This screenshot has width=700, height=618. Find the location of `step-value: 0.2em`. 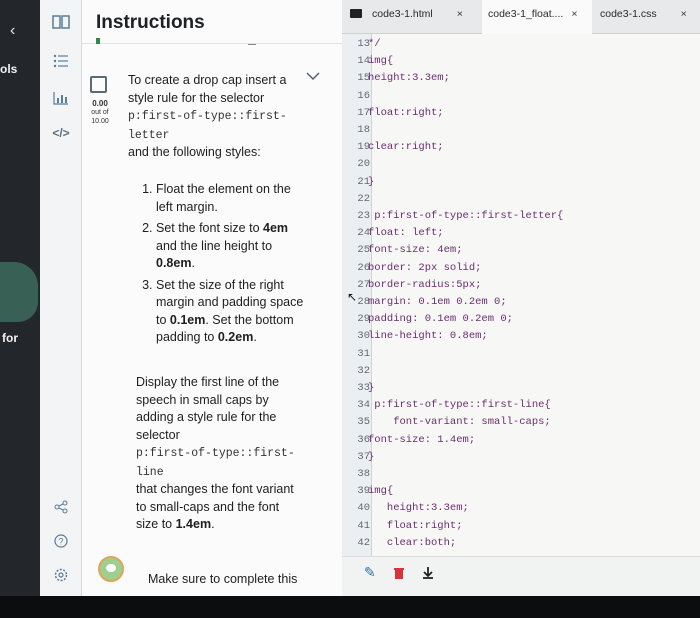

step-value: 0.2em is located at coordinates (235, 337).